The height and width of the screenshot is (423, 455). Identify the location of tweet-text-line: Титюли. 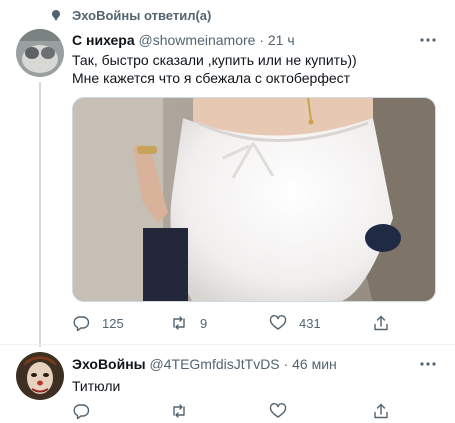
(96, 386).